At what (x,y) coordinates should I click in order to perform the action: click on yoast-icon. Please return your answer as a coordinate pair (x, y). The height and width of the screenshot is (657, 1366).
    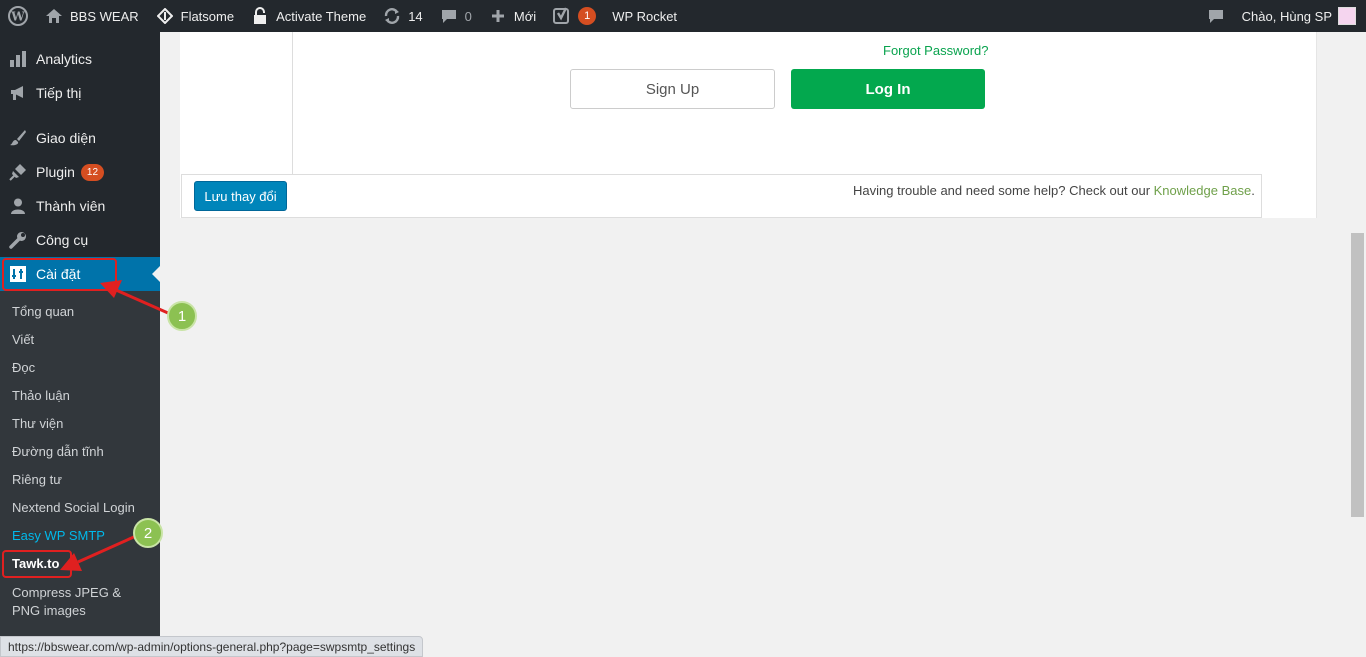
    Looking at the image, I should click on (562, 16).